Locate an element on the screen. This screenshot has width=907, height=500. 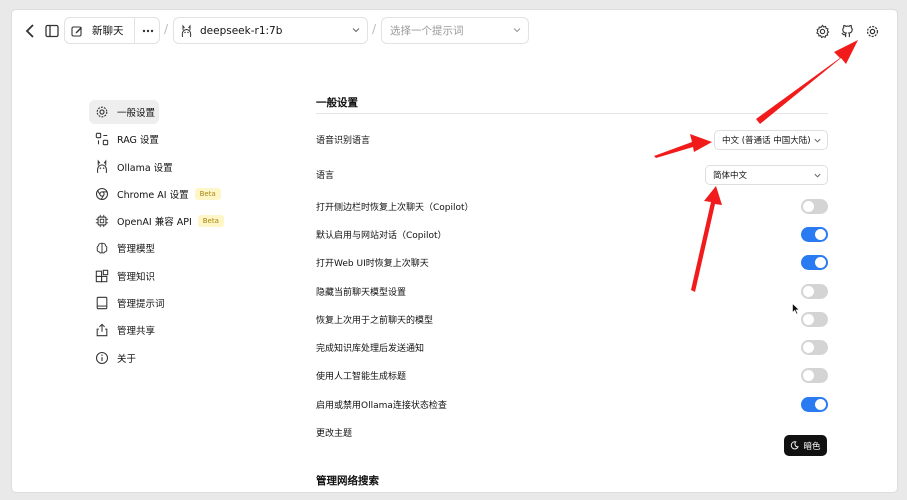
nav-item-chrome-ai: Chrome AI 设置 Beta is located at coordinates (159, 194).